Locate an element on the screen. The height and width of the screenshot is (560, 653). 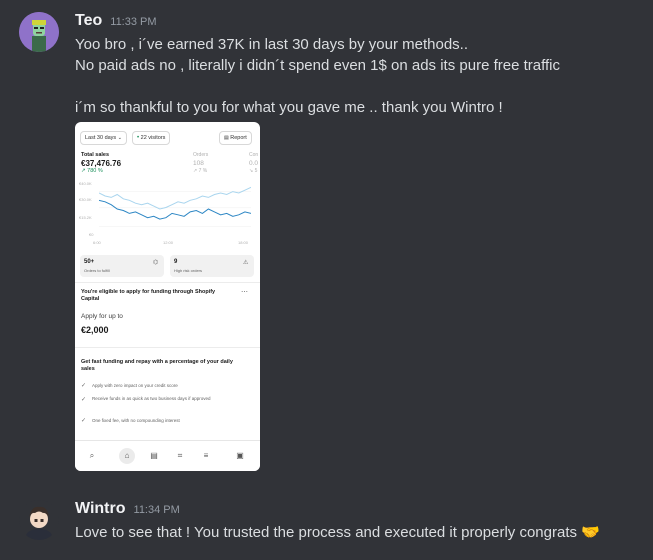
y-tick: €40.0K is located at coordinates (85, 183).